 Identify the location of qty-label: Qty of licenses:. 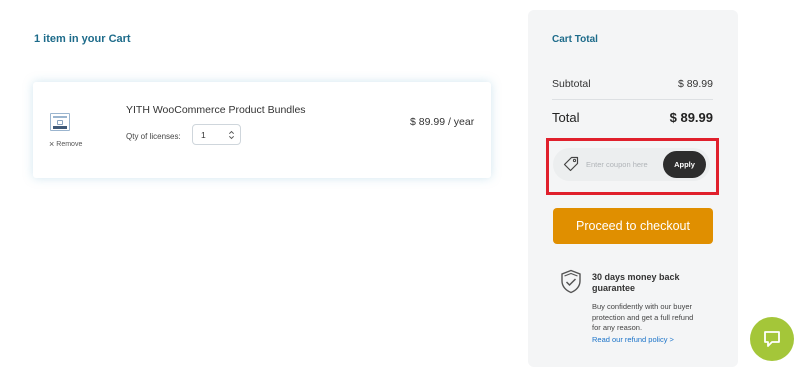
(153, 136).